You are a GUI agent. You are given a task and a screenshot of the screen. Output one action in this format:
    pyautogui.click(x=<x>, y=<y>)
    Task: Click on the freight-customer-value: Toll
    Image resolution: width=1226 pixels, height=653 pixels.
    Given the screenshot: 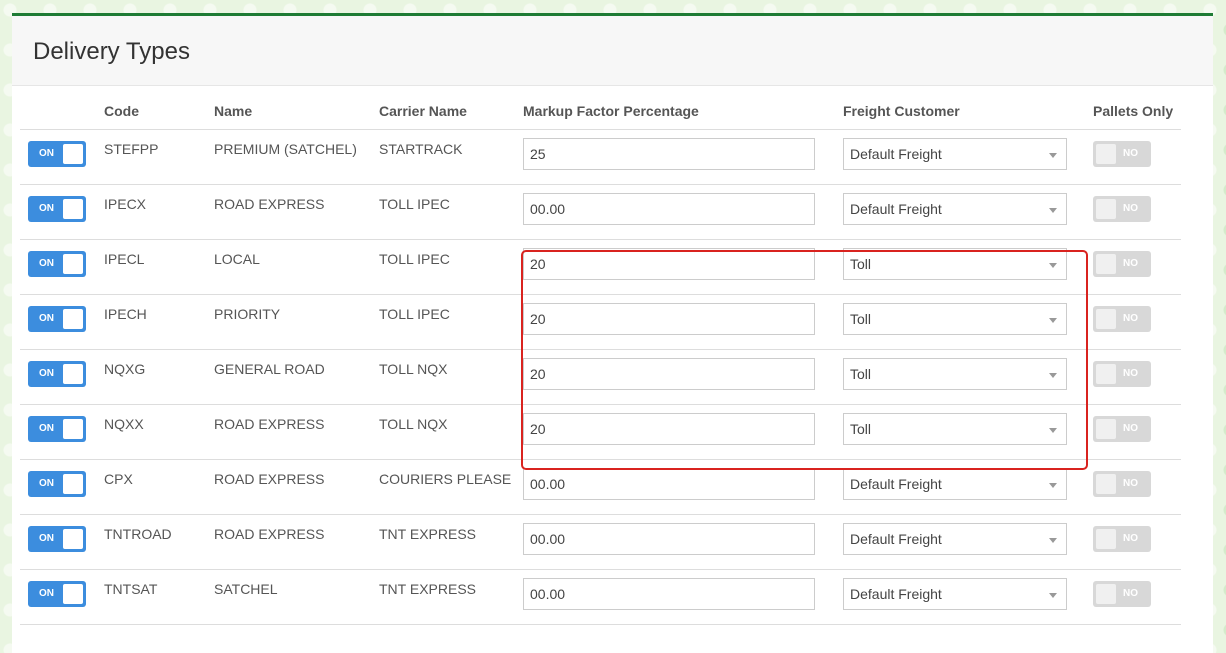 What is the action you would take?
    pyautogui.click(x=861, y=264)
    